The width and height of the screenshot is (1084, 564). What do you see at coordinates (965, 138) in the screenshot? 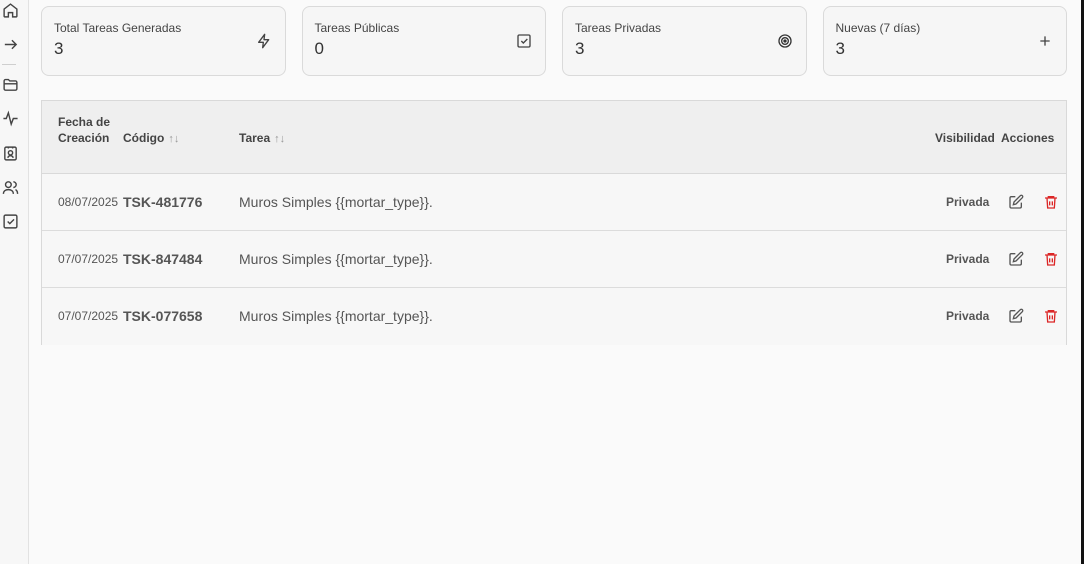
I see `column-header-visibilidad: Visibilidad` at bounding box center [965, 138].